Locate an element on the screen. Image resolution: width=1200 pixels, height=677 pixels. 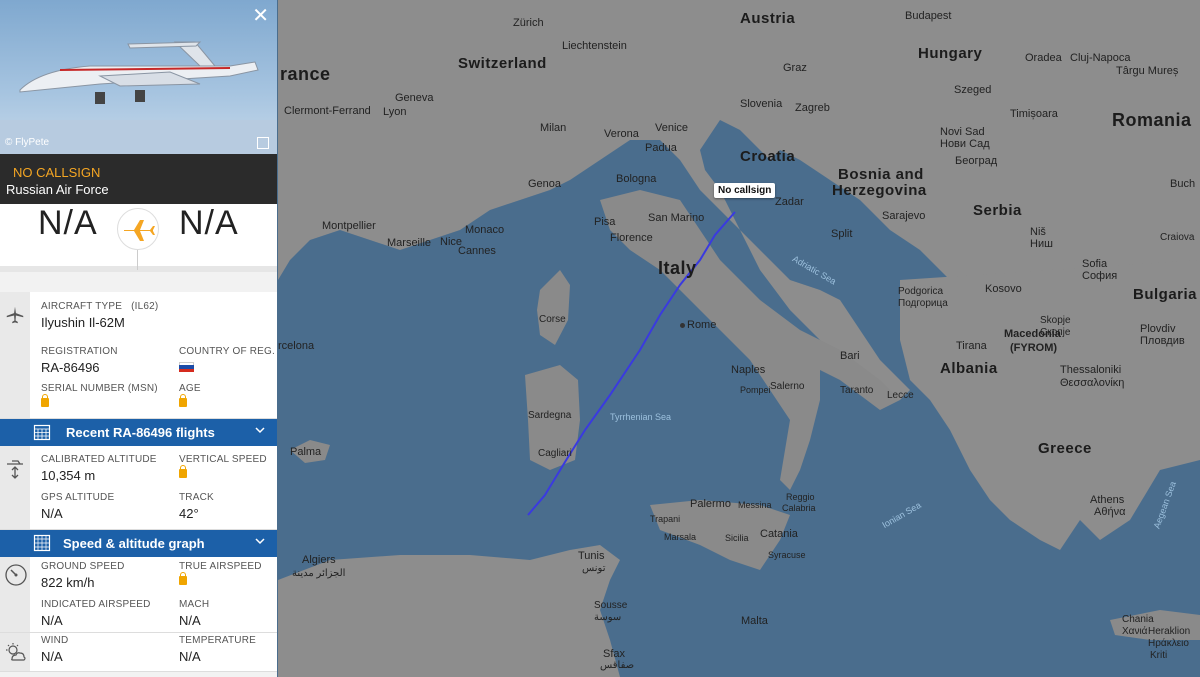
photo-credit: © FlyPete is located at coordinates (27, 142).